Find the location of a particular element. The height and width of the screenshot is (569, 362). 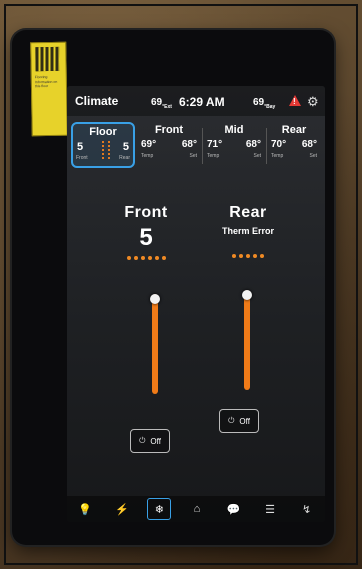

floor-front-label: Front is located at coordinates (82, 158).